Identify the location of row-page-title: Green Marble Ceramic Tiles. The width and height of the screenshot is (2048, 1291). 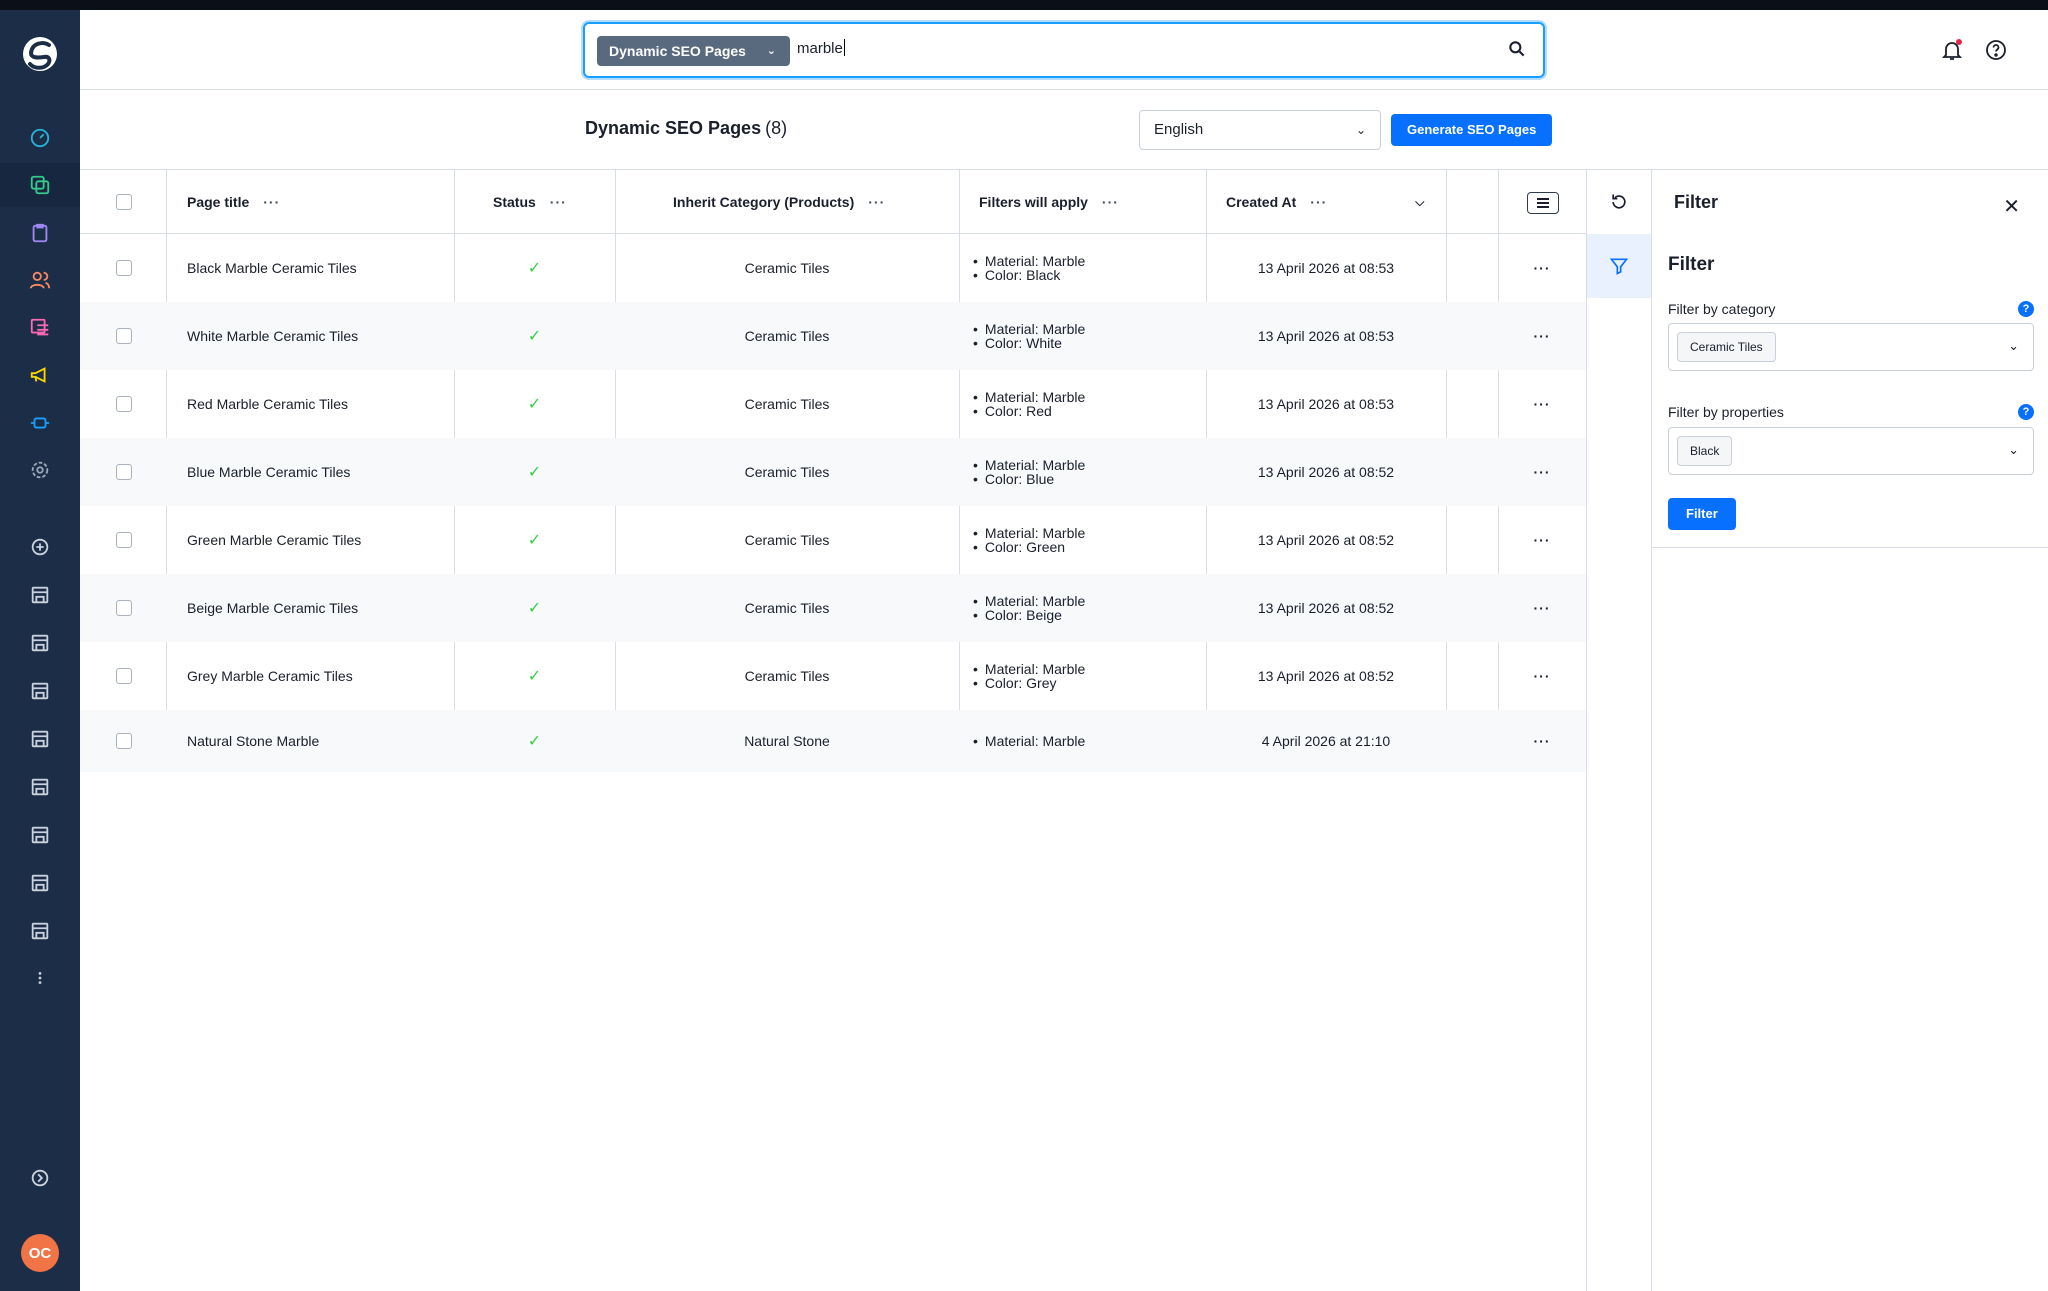
(274, 540).